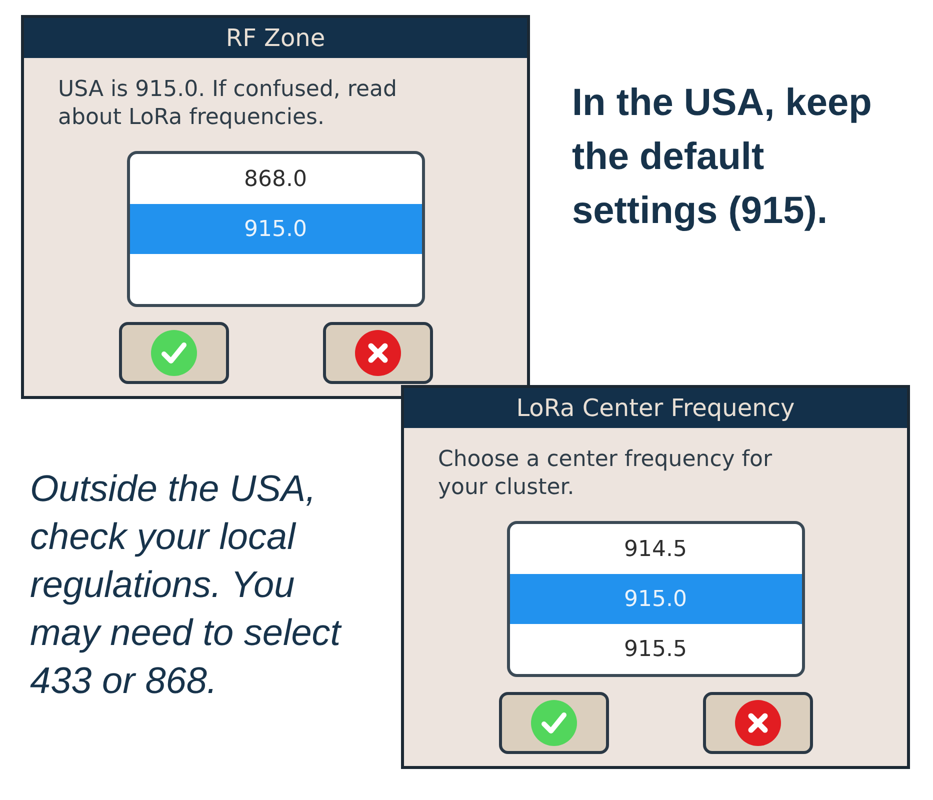 The height and width of the screenshot is (800, 933). I want to click on dialog-message: USA is 915.0. If confused, read about LoRa frequencies., so click(228, 104).